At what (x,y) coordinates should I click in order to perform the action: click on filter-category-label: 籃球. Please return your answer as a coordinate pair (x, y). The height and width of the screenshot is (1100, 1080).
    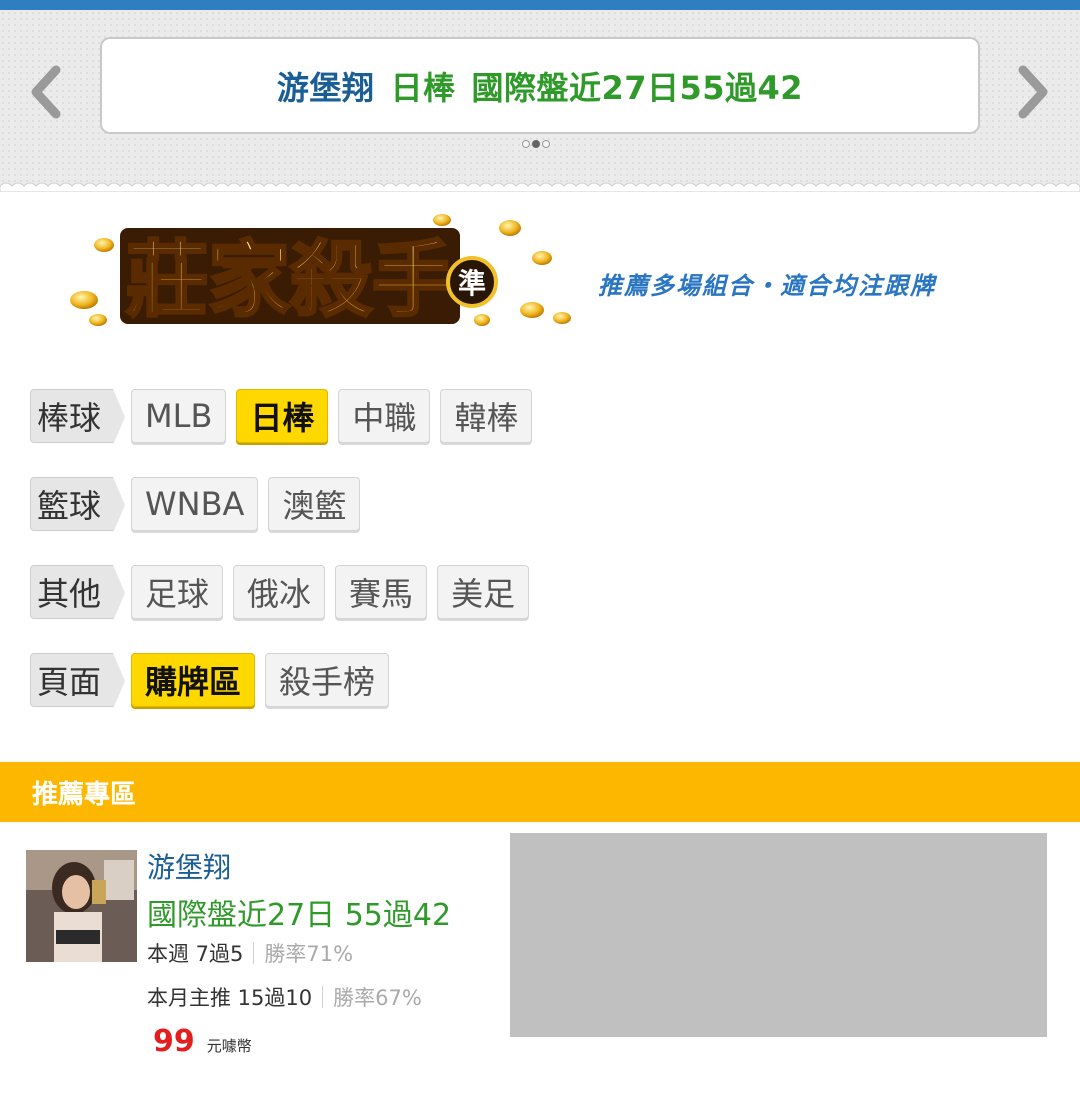
    Looking at the image, I should click on (78, 505).